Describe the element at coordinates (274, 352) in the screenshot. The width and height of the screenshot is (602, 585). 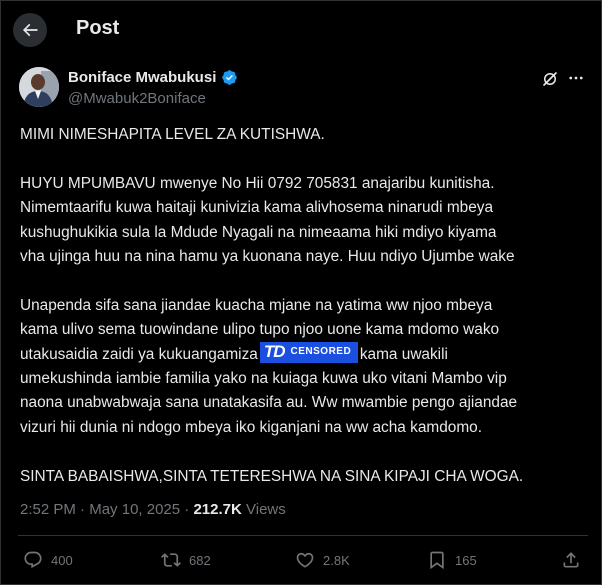
I see `watermark-logo: TD` at that location.